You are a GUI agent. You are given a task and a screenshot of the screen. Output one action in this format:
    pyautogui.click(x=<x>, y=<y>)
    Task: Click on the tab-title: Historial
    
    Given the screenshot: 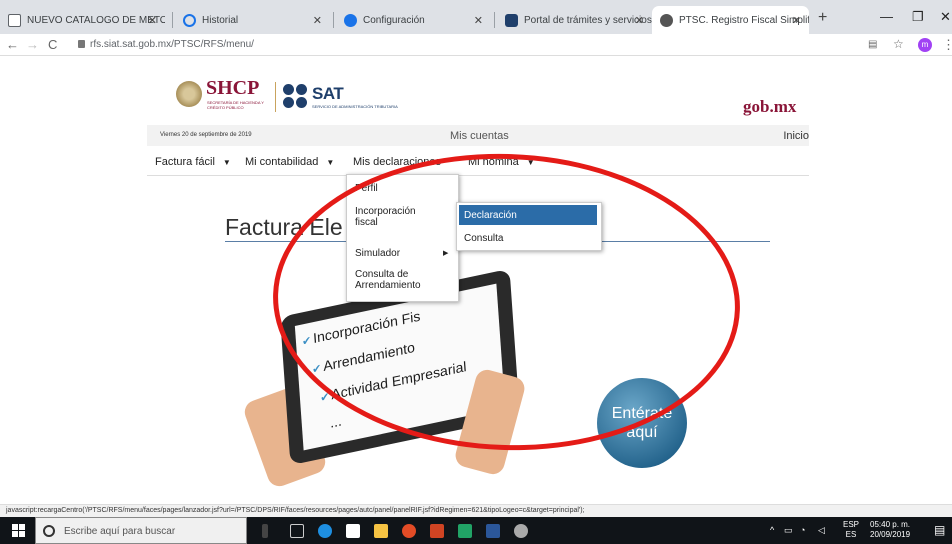 What is the action you would take?
    pyautogui.click(x=220, y=20)
    